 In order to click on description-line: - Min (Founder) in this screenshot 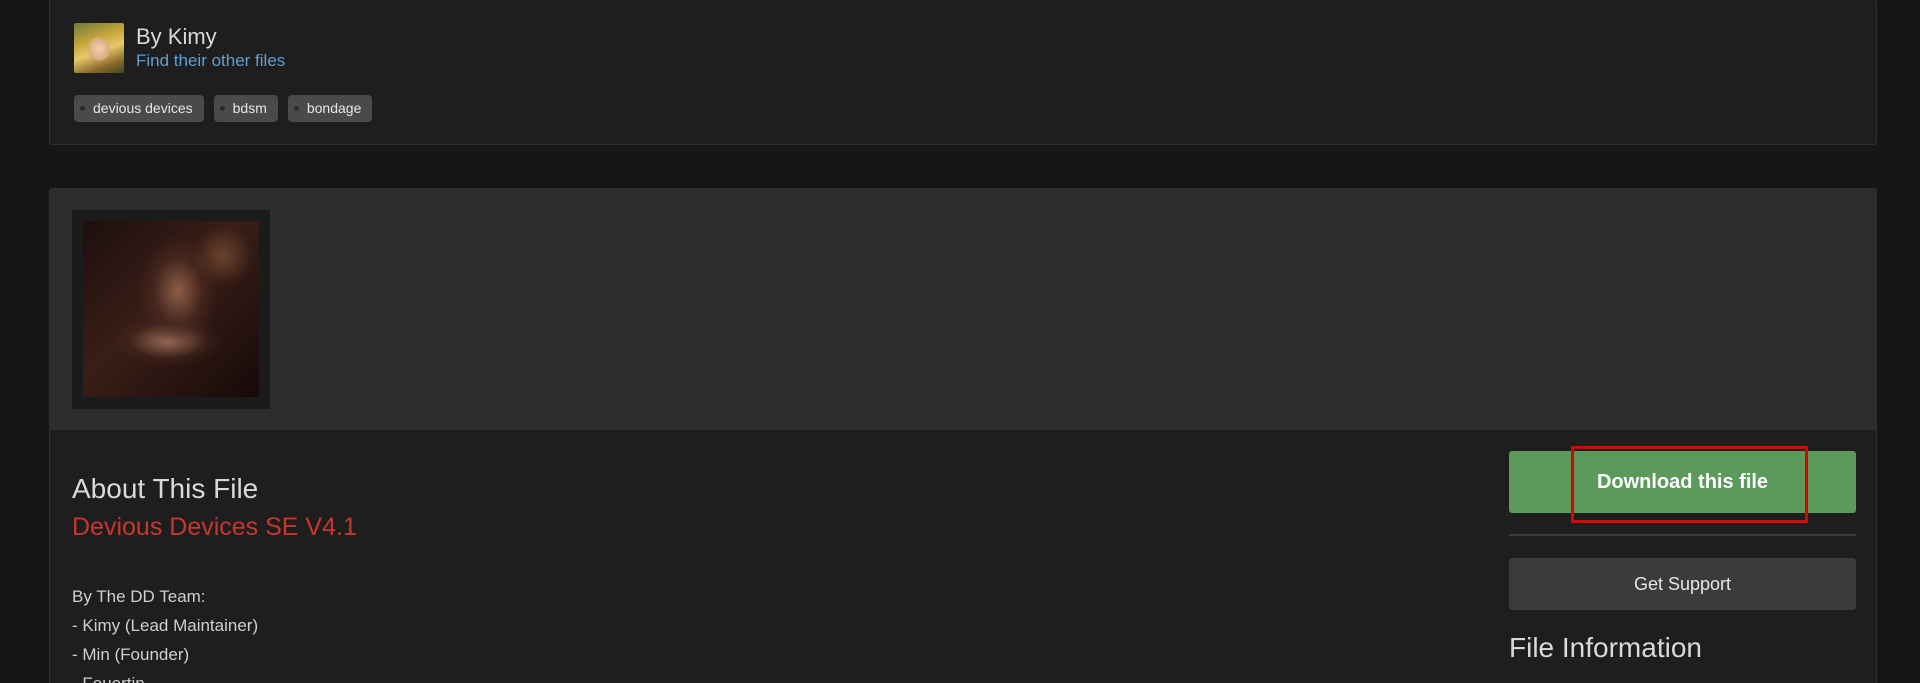, I will do `click(131, 654)`.